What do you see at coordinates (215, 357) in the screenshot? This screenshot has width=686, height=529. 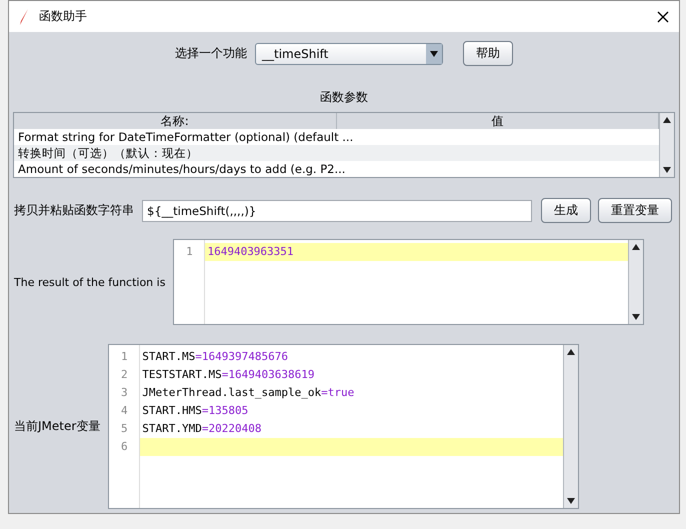 I see `code-line: START.MS=1649397485676` at bounding box center [215, 357].